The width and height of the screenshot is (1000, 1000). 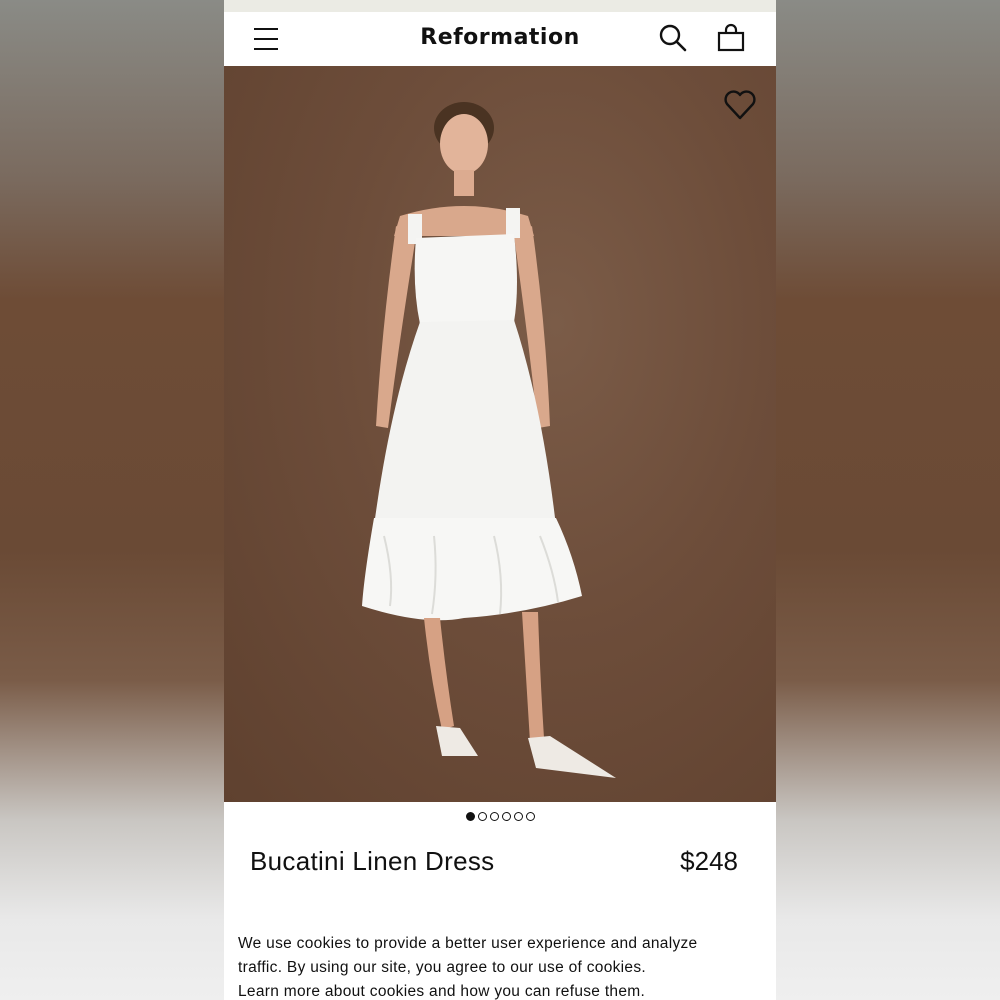 I want to click on search-button, so click(x=673, y=38).